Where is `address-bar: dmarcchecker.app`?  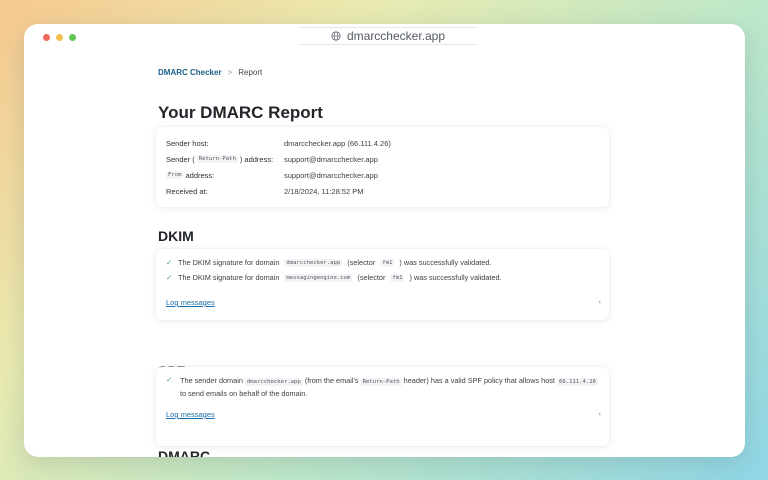
address-bar: dmarcchecker.app is located at coordinates (388, 36).